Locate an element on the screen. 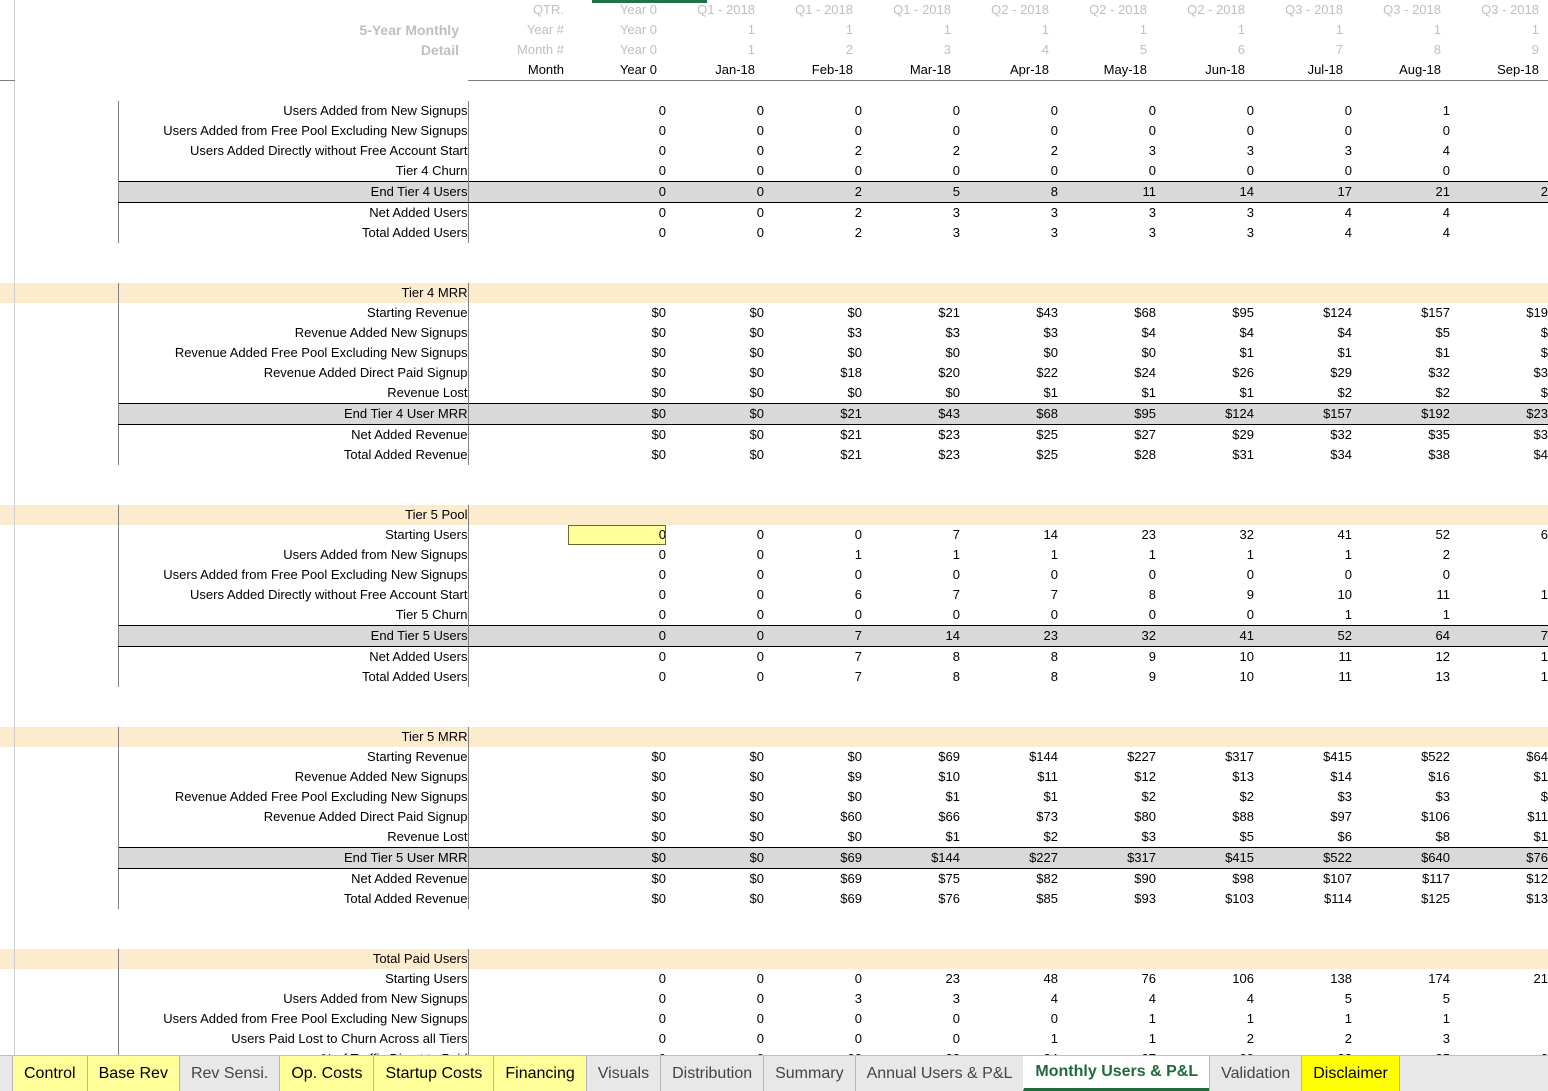 The height and width of the screenshot is (1091, 1548). cell: 10 is located at coordinates (1303, 595).